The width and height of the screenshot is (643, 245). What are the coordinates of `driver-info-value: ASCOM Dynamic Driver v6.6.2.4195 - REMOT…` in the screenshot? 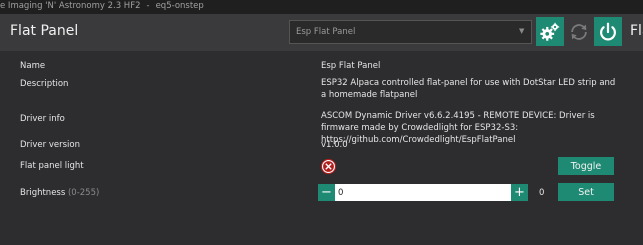 It's located at (458, 128).